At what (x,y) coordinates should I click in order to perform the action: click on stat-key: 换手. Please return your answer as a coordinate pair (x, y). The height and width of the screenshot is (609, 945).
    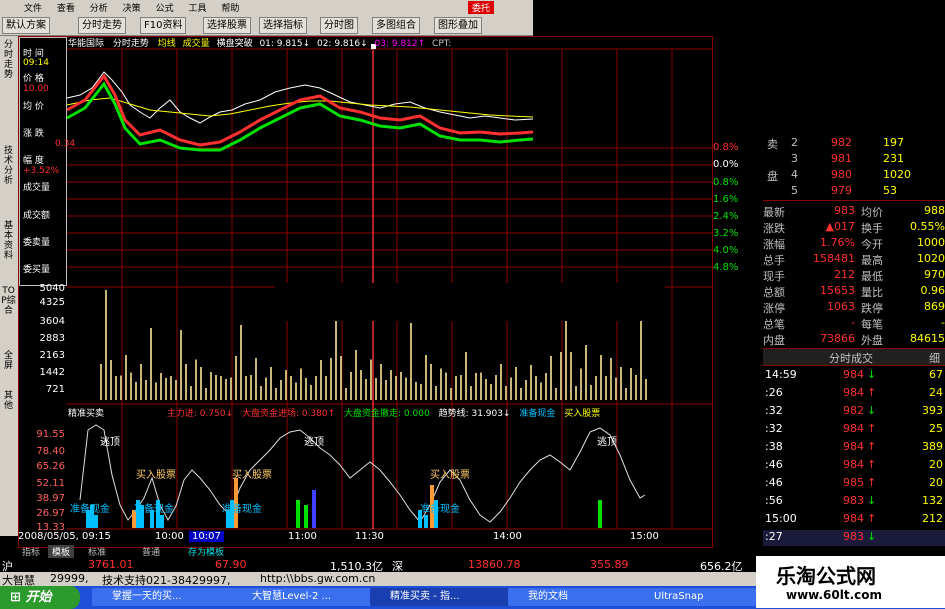
    Looking at the image, I should click on (872, 228).